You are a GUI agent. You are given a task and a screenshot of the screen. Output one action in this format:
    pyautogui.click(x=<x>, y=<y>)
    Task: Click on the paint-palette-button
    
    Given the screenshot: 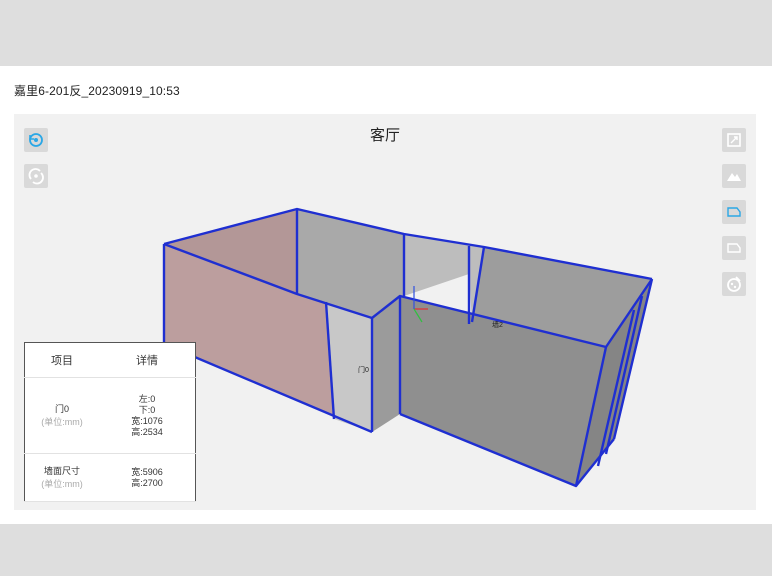 What is the action you would take?
    pyautogui.click(x=734, y=284)
    